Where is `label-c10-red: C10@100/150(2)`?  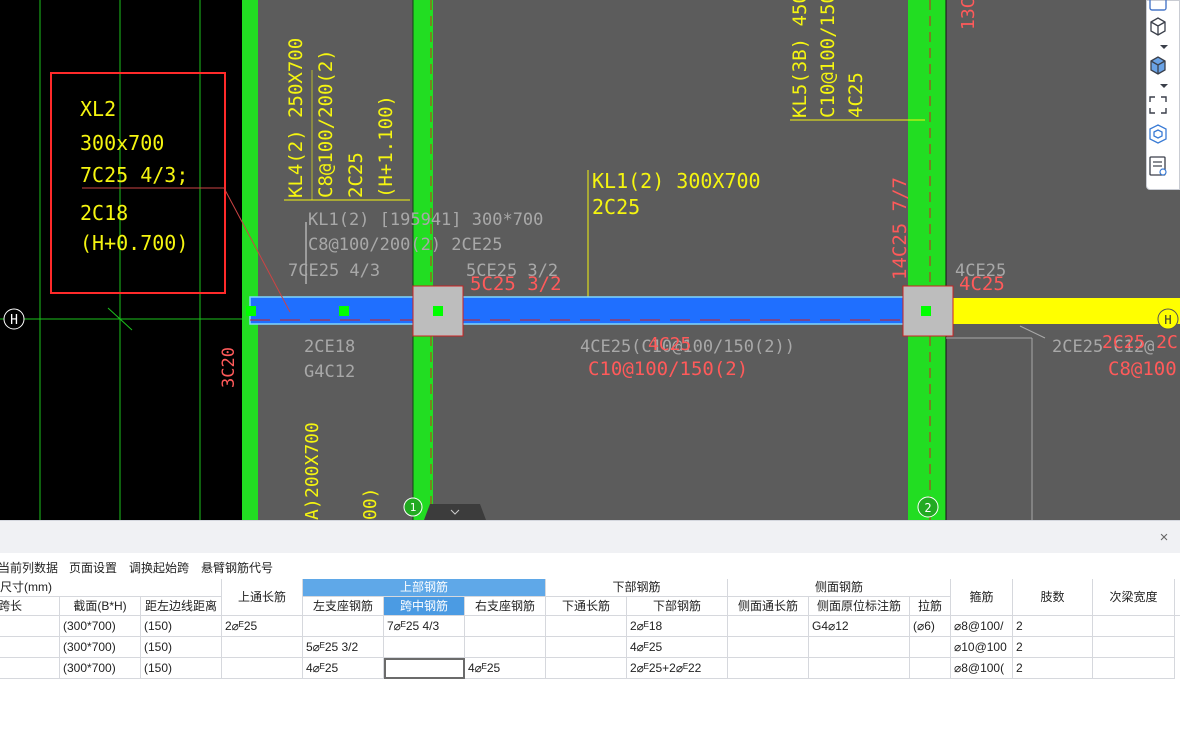
label-c10-red: C10@100/150(2) is located at coordinates (668, 369).